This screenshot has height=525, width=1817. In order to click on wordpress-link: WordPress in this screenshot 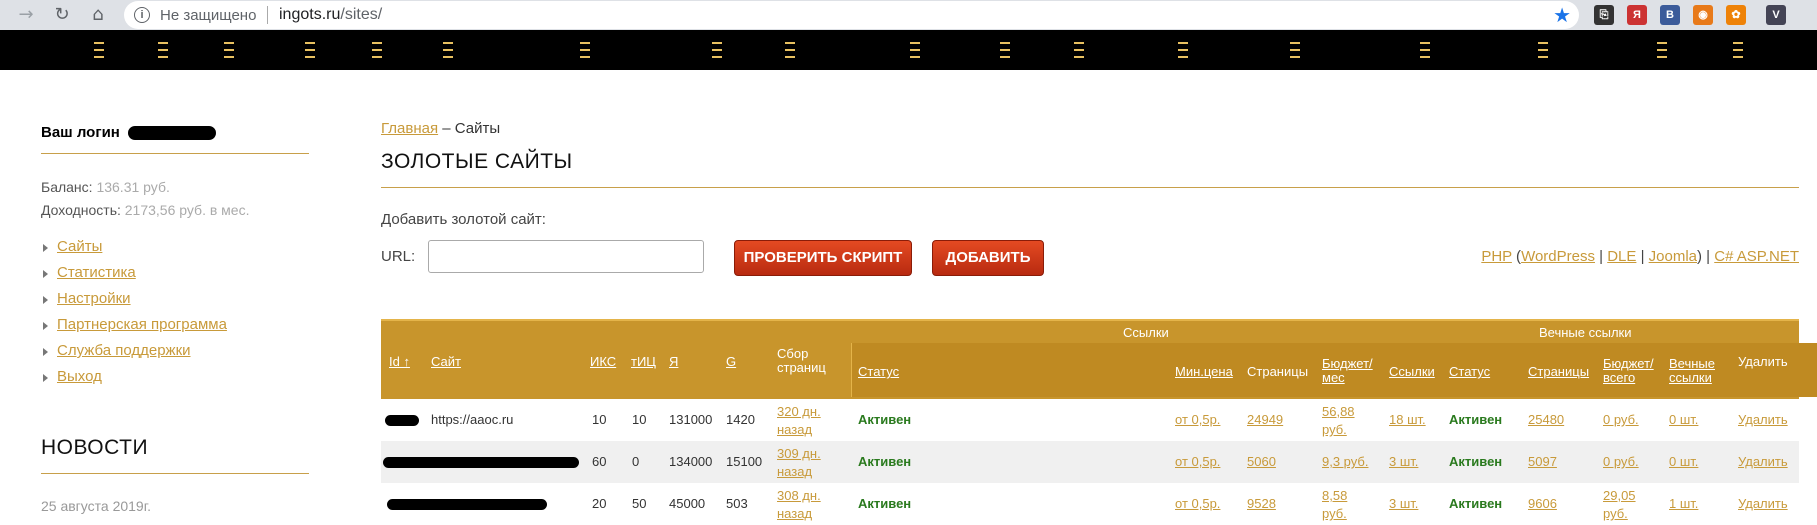, I will do `click(1558, 256)`.